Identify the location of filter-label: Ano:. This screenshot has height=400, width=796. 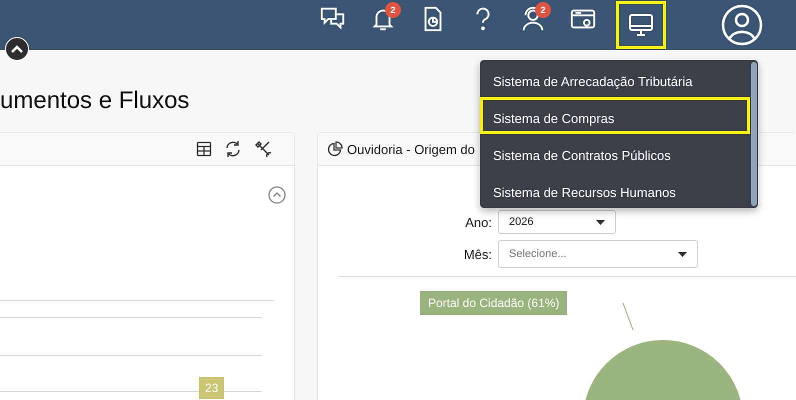
(478, 222).